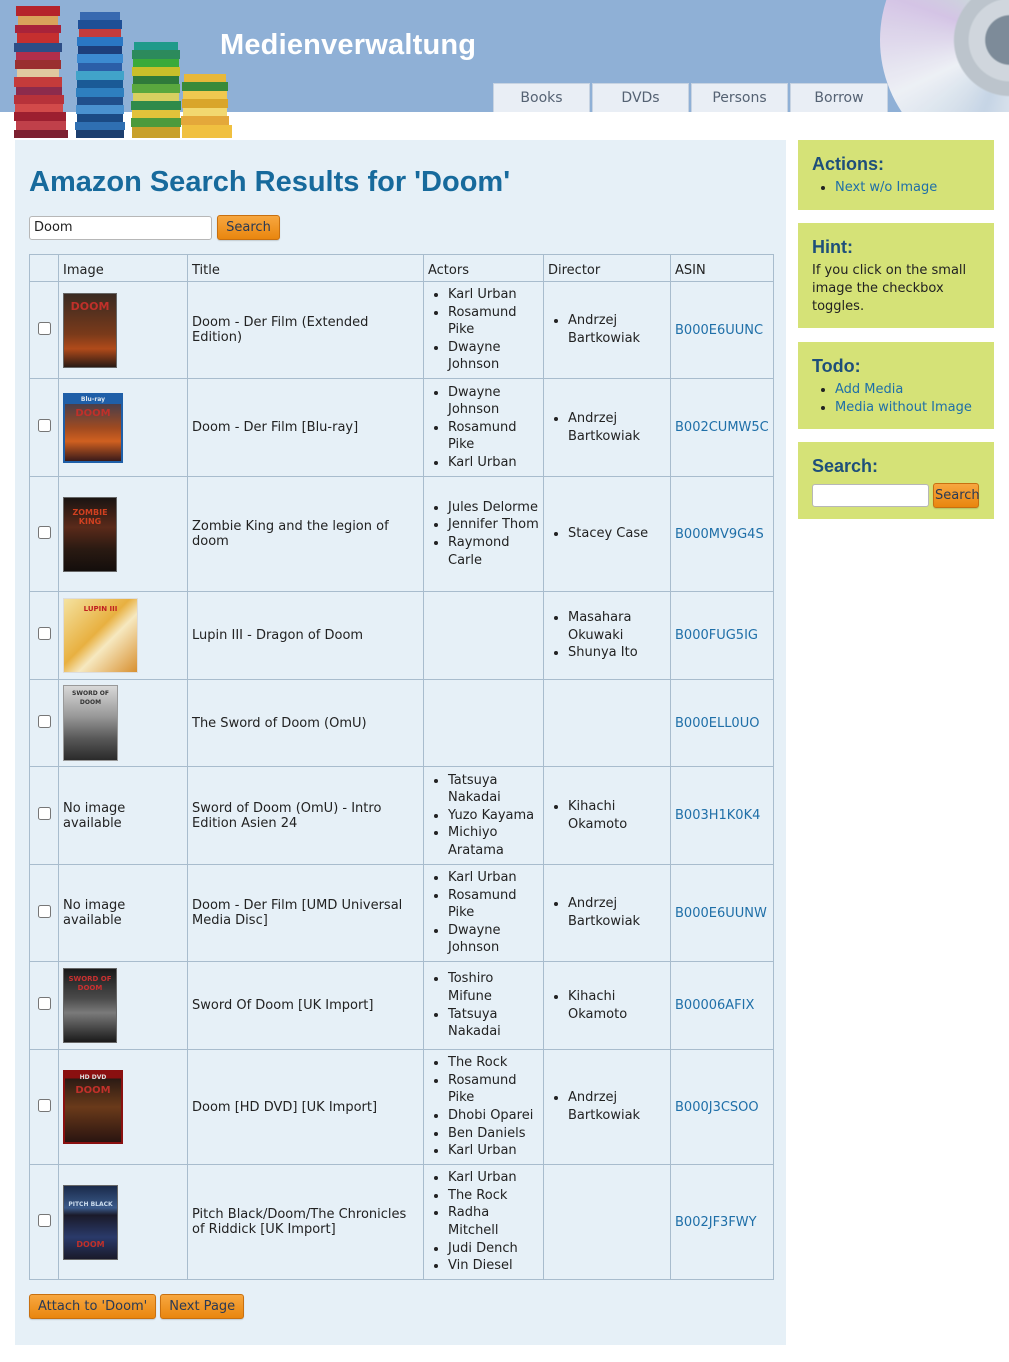  What do you see at coordinates (493, 1266) in the screenshot?
I see `actor-name: Vin Diesel` at bounding box center [493, 1266].